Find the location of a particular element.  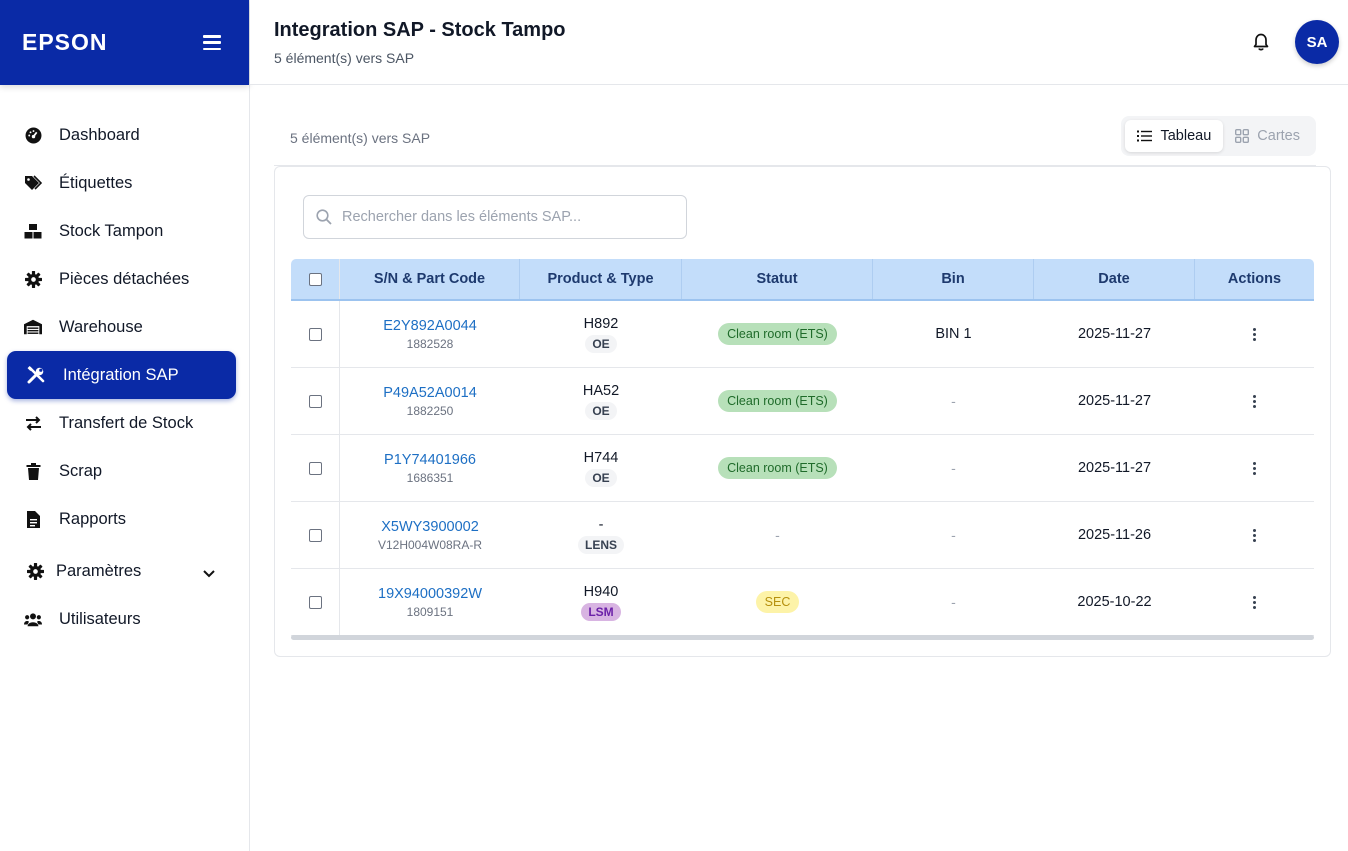

user-avatar: SA is located at coordinates (1317, 42).